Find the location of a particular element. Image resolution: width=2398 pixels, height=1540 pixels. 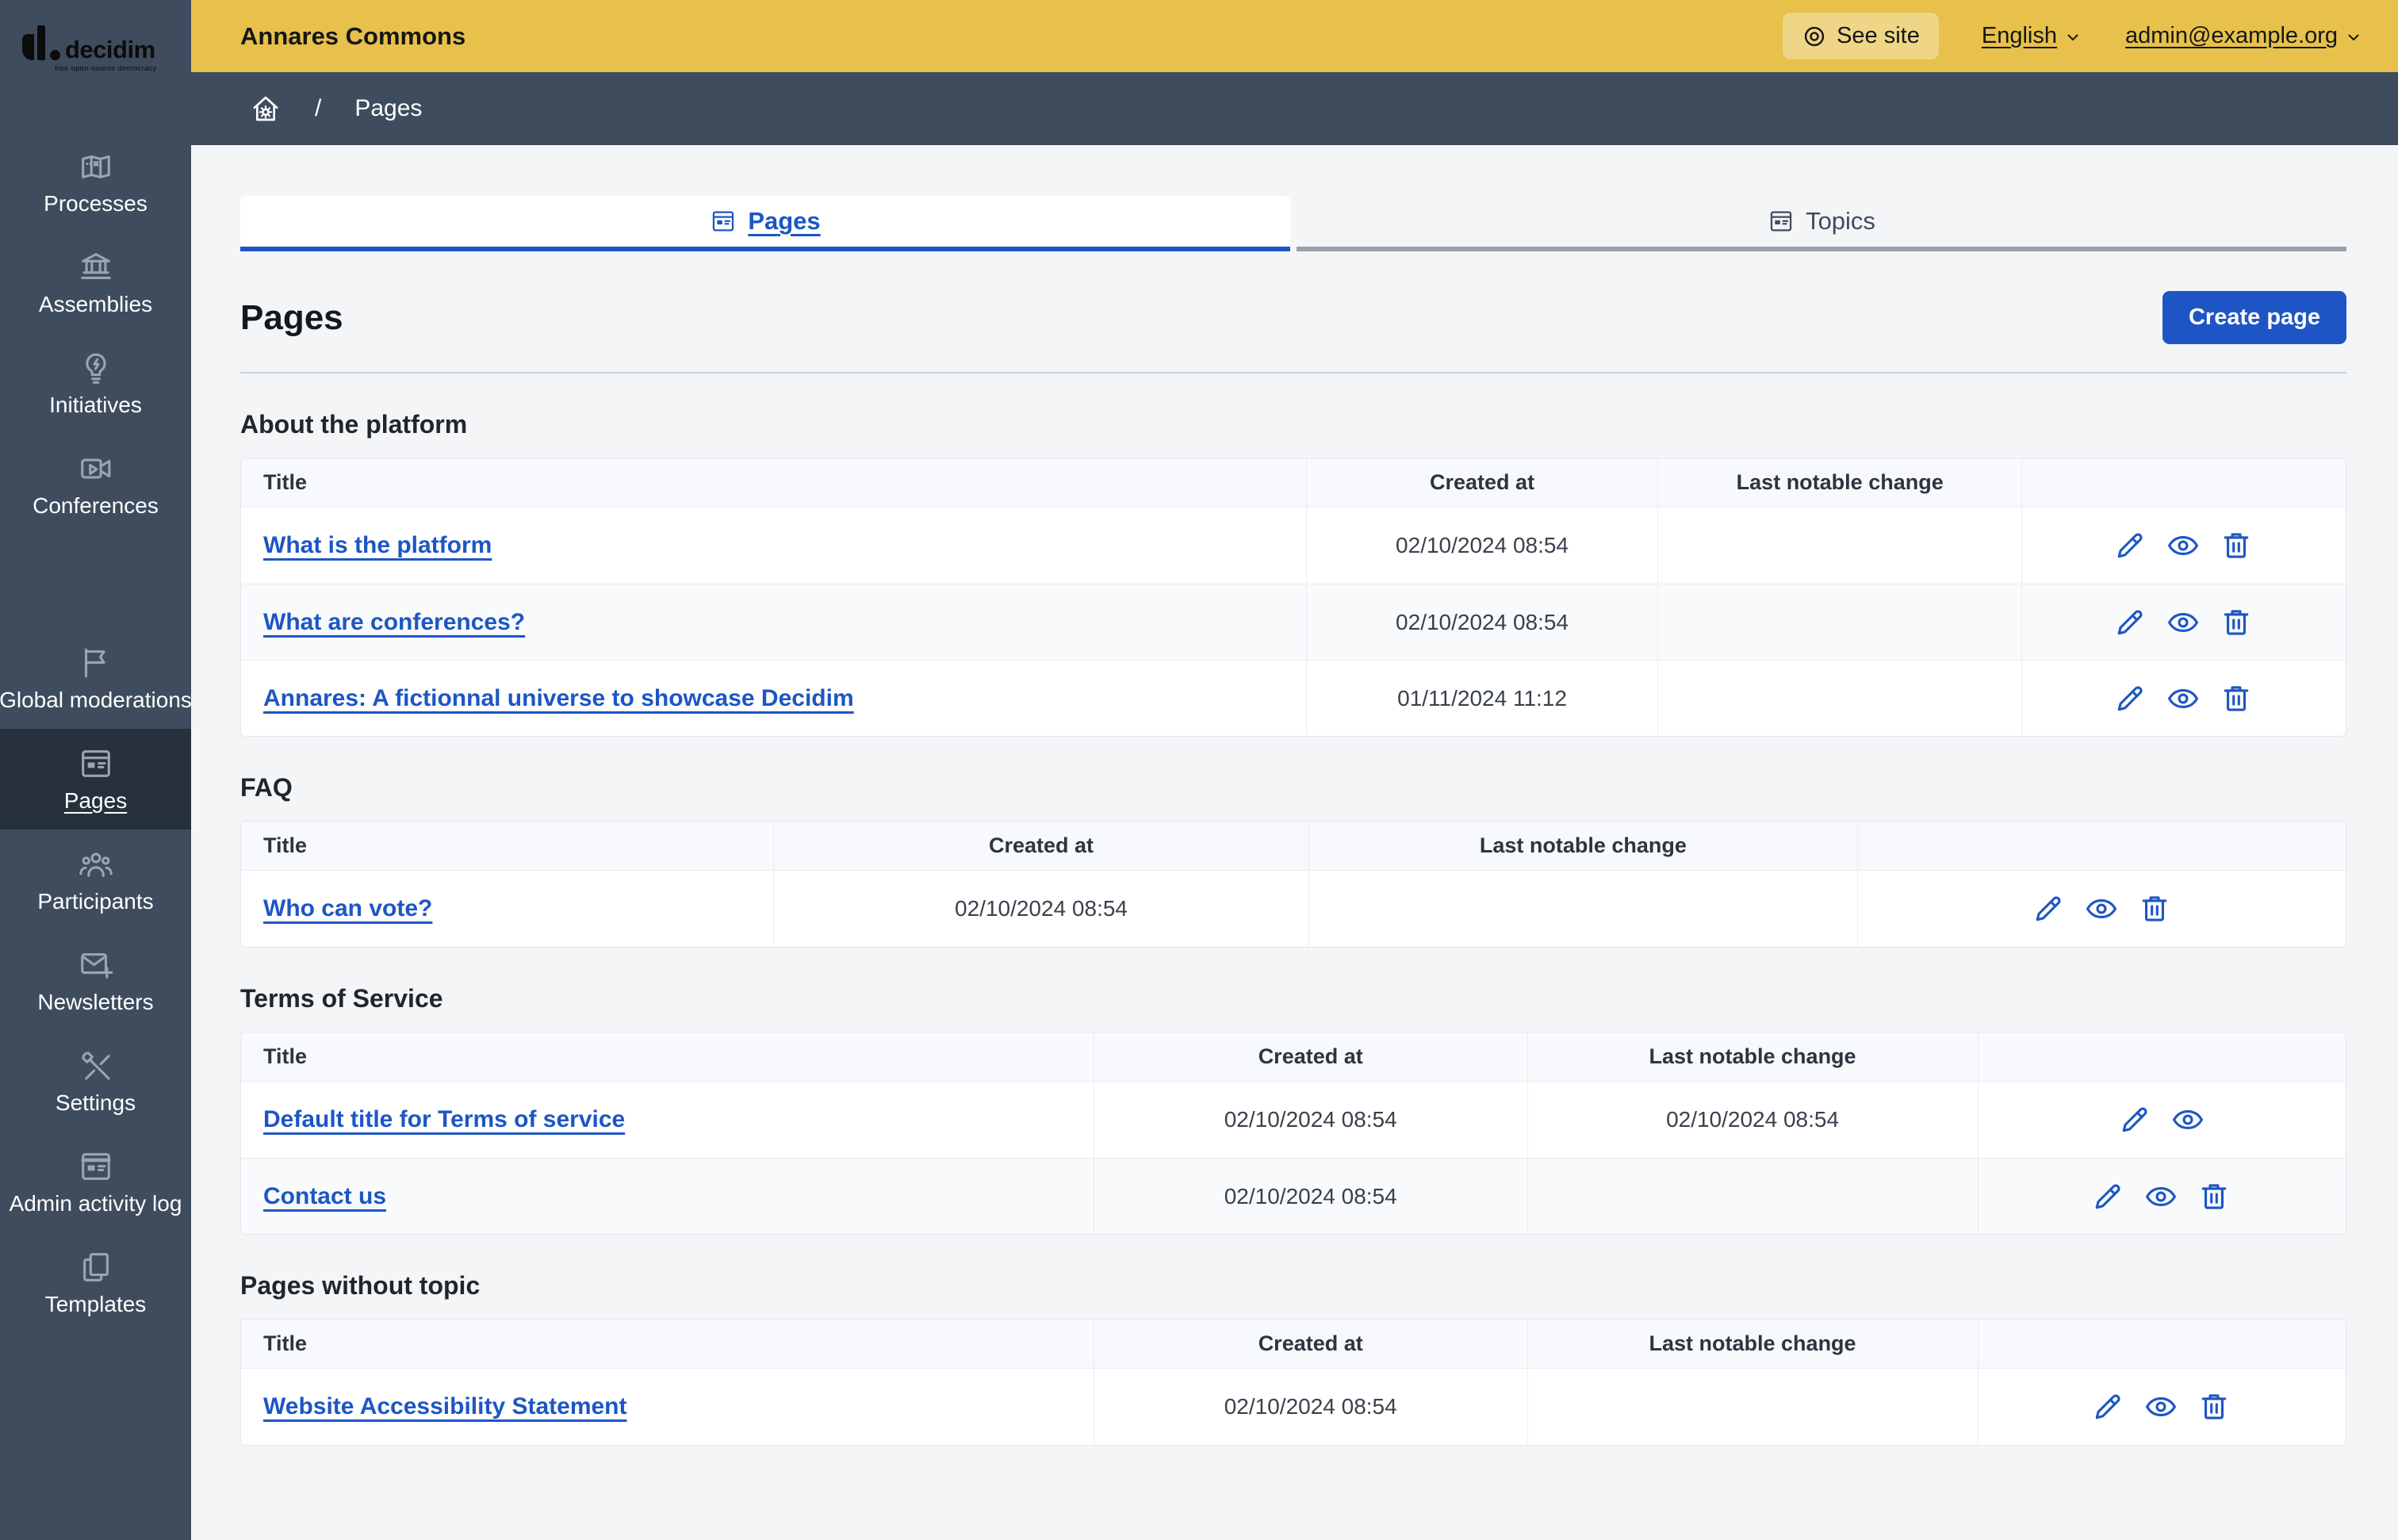

sidebar-item-processes: Processes is located at coordinates (96, 182).